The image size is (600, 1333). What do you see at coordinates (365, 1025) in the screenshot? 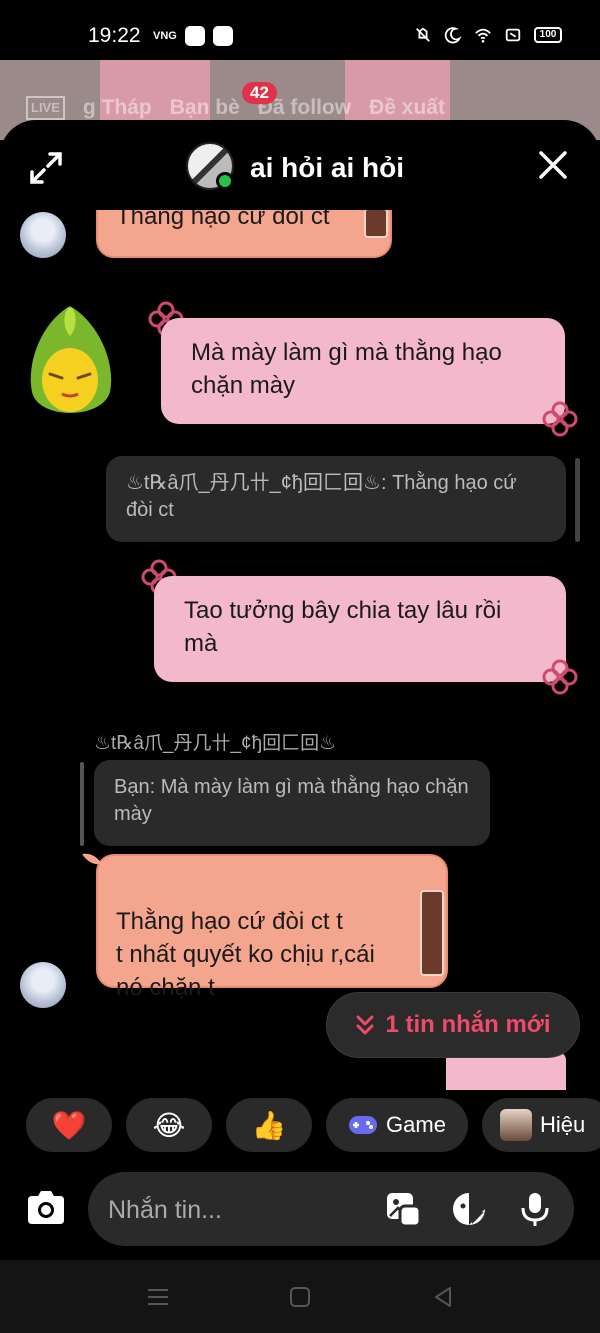
I see `double-chevron-down-icon` at bounding box center [365, 1025].